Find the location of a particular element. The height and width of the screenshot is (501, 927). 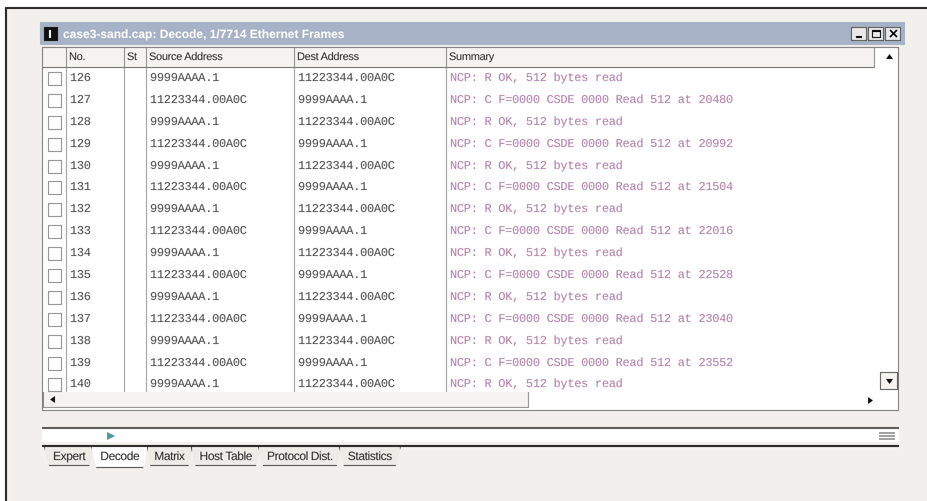

table-cell: 138 is located at coordinates (96, 341).